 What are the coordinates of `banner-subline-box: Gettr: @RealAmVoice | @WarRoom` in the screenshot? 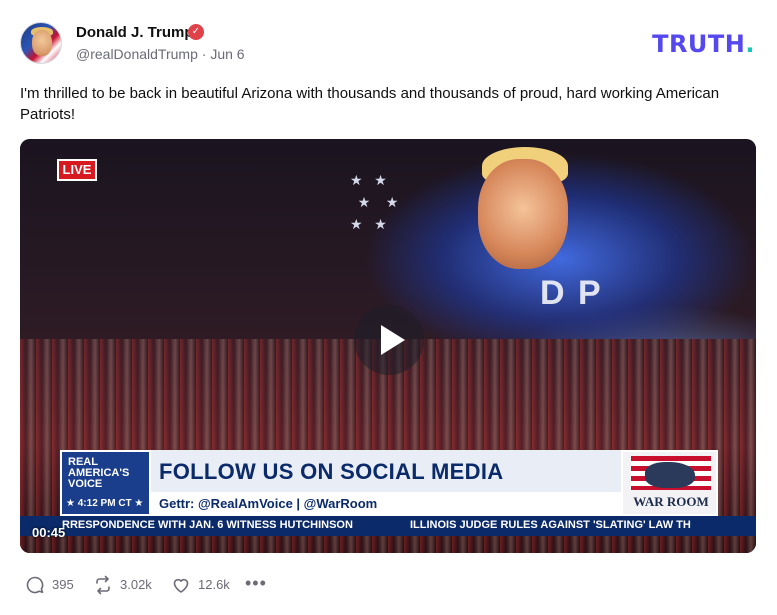 It's located at (386, 504).